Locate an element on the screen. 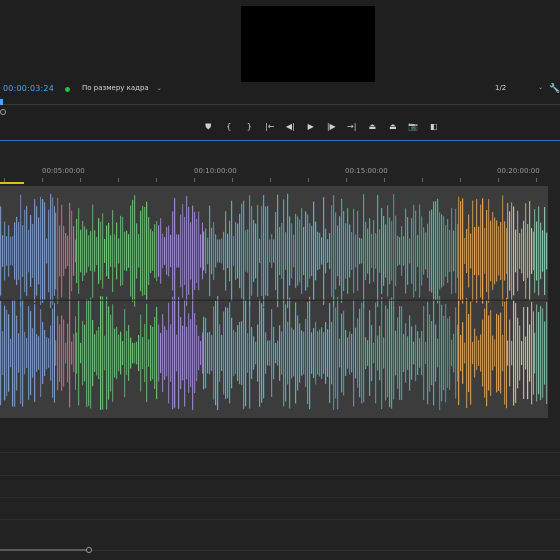  resolution-dropdown: 1/2 ⌄ is located at coordinates (519, 88).